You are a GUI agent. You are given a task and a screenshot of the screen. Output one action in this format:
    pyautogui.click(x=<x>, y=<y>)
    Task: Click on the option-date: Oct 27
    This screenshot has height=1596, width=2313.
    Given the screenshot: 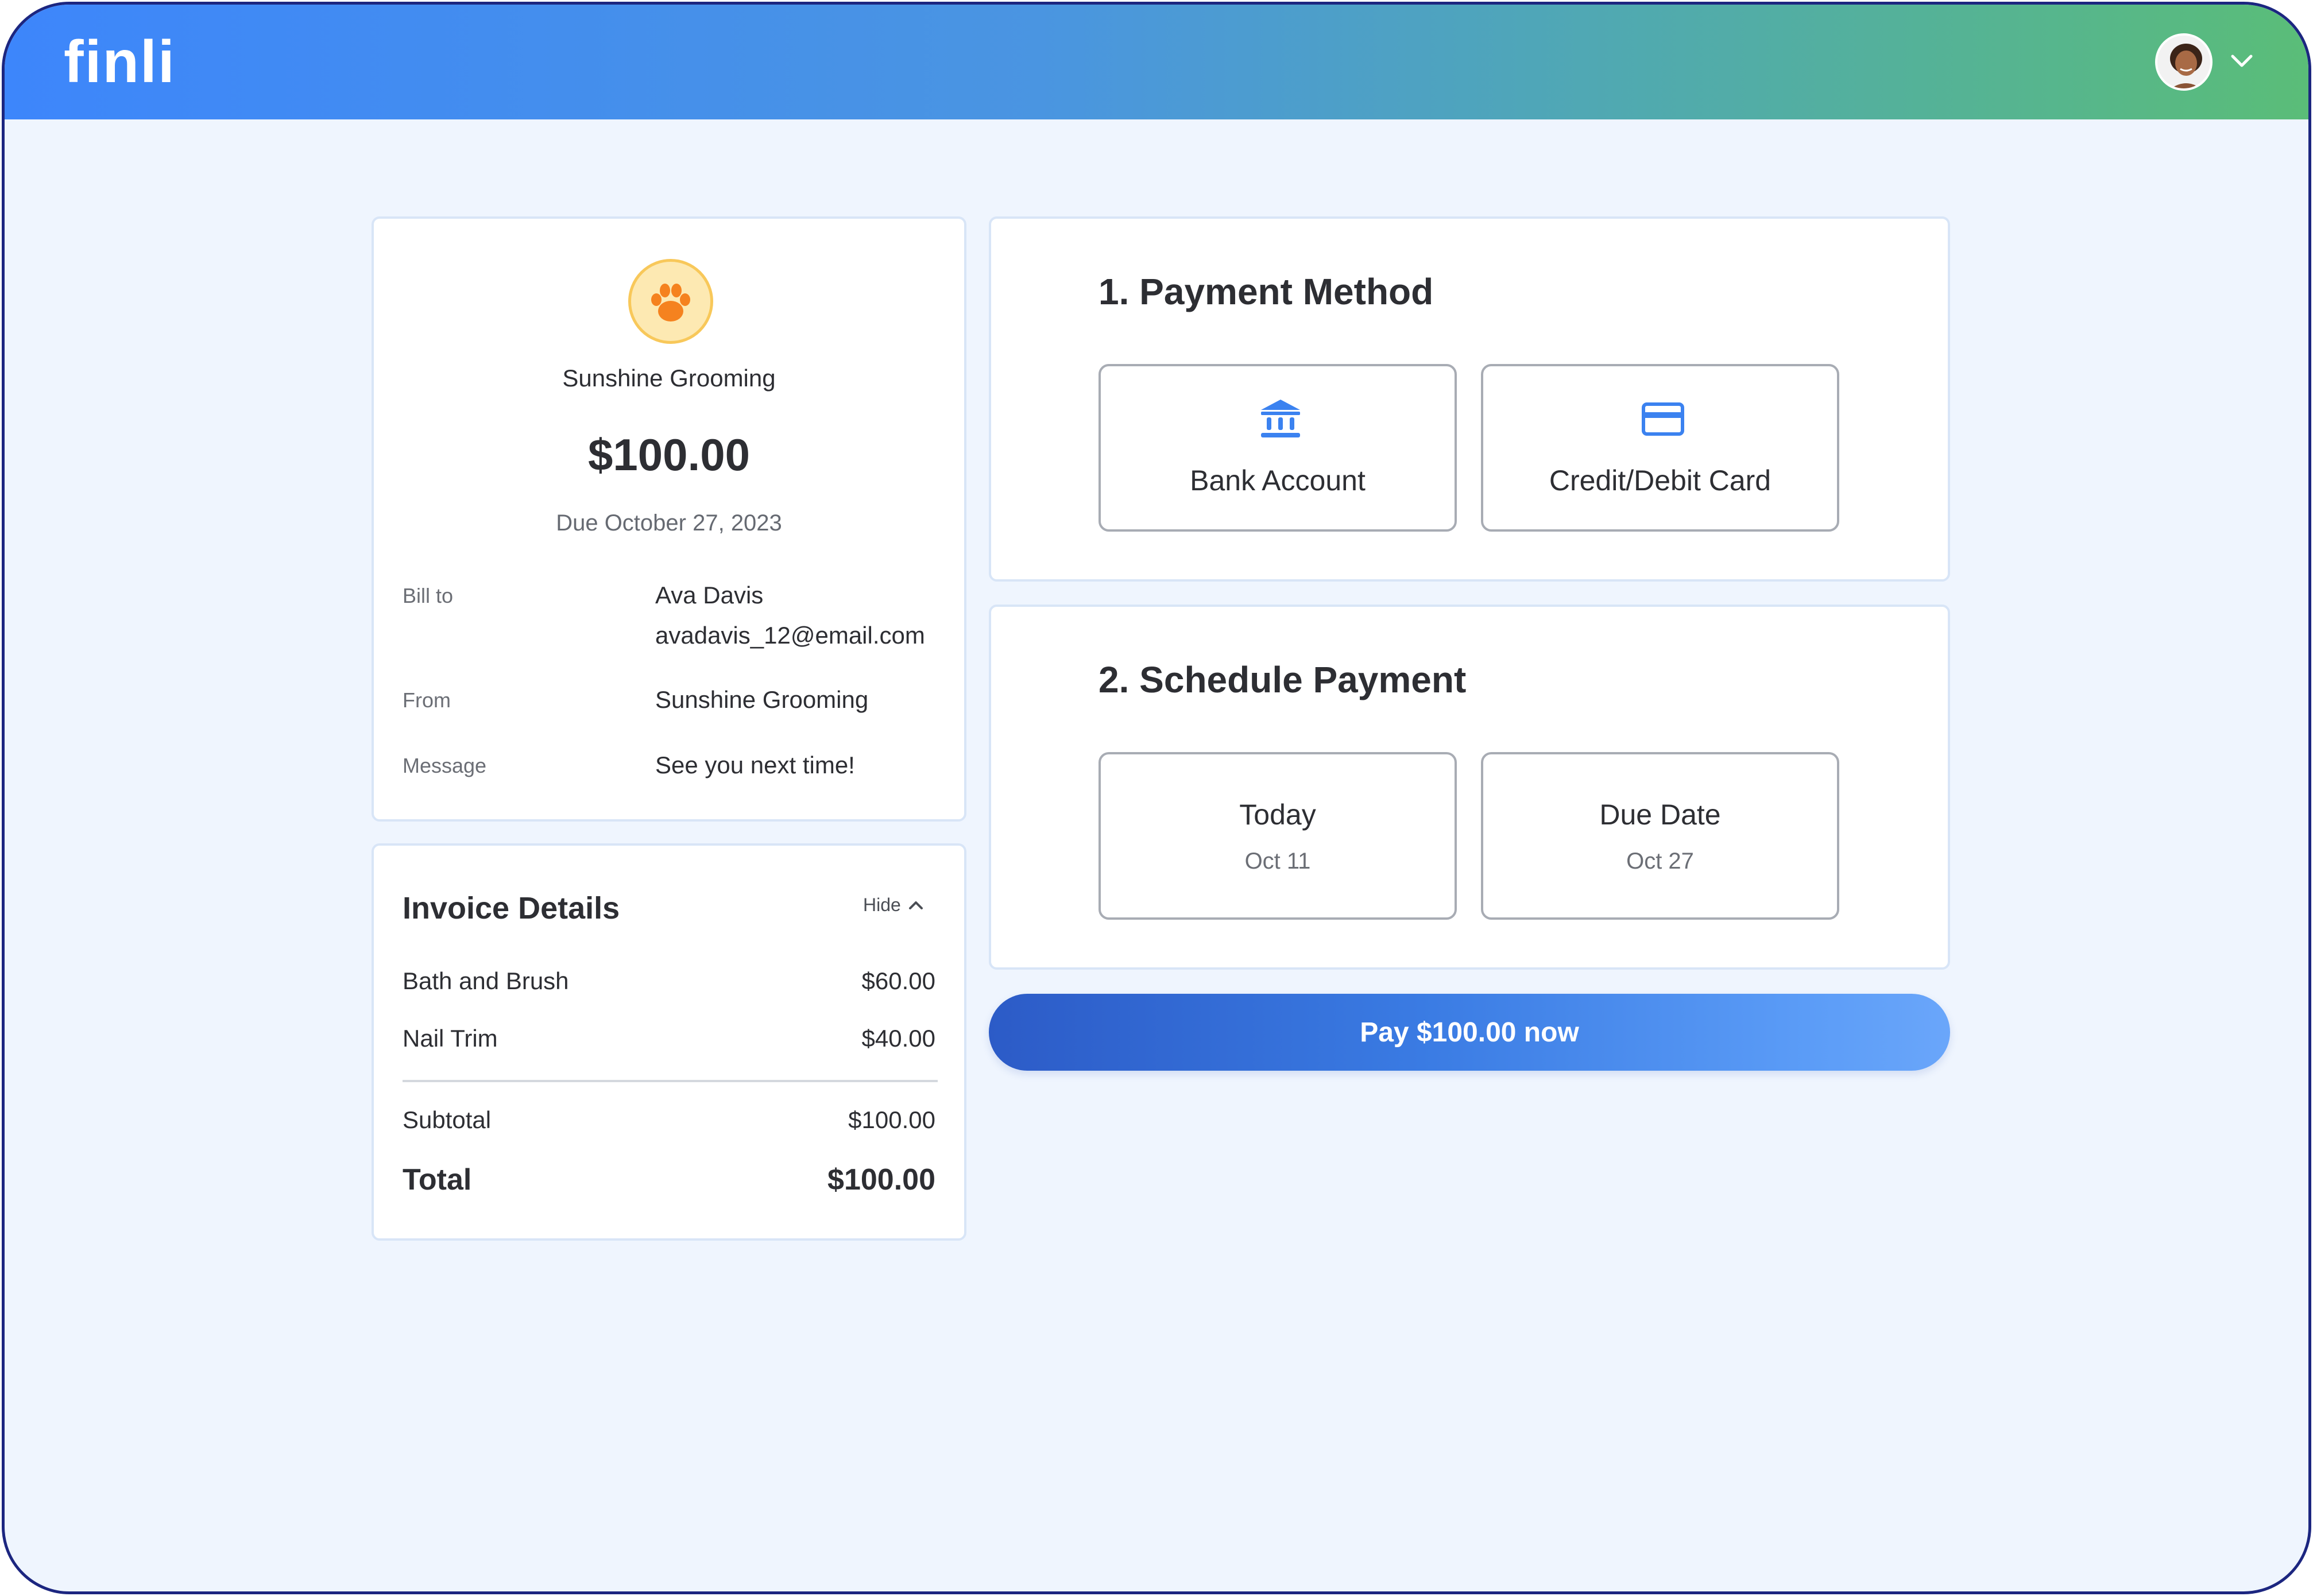 What is the action you would take?
    pyautogui.click(x=1660, y=861)
    